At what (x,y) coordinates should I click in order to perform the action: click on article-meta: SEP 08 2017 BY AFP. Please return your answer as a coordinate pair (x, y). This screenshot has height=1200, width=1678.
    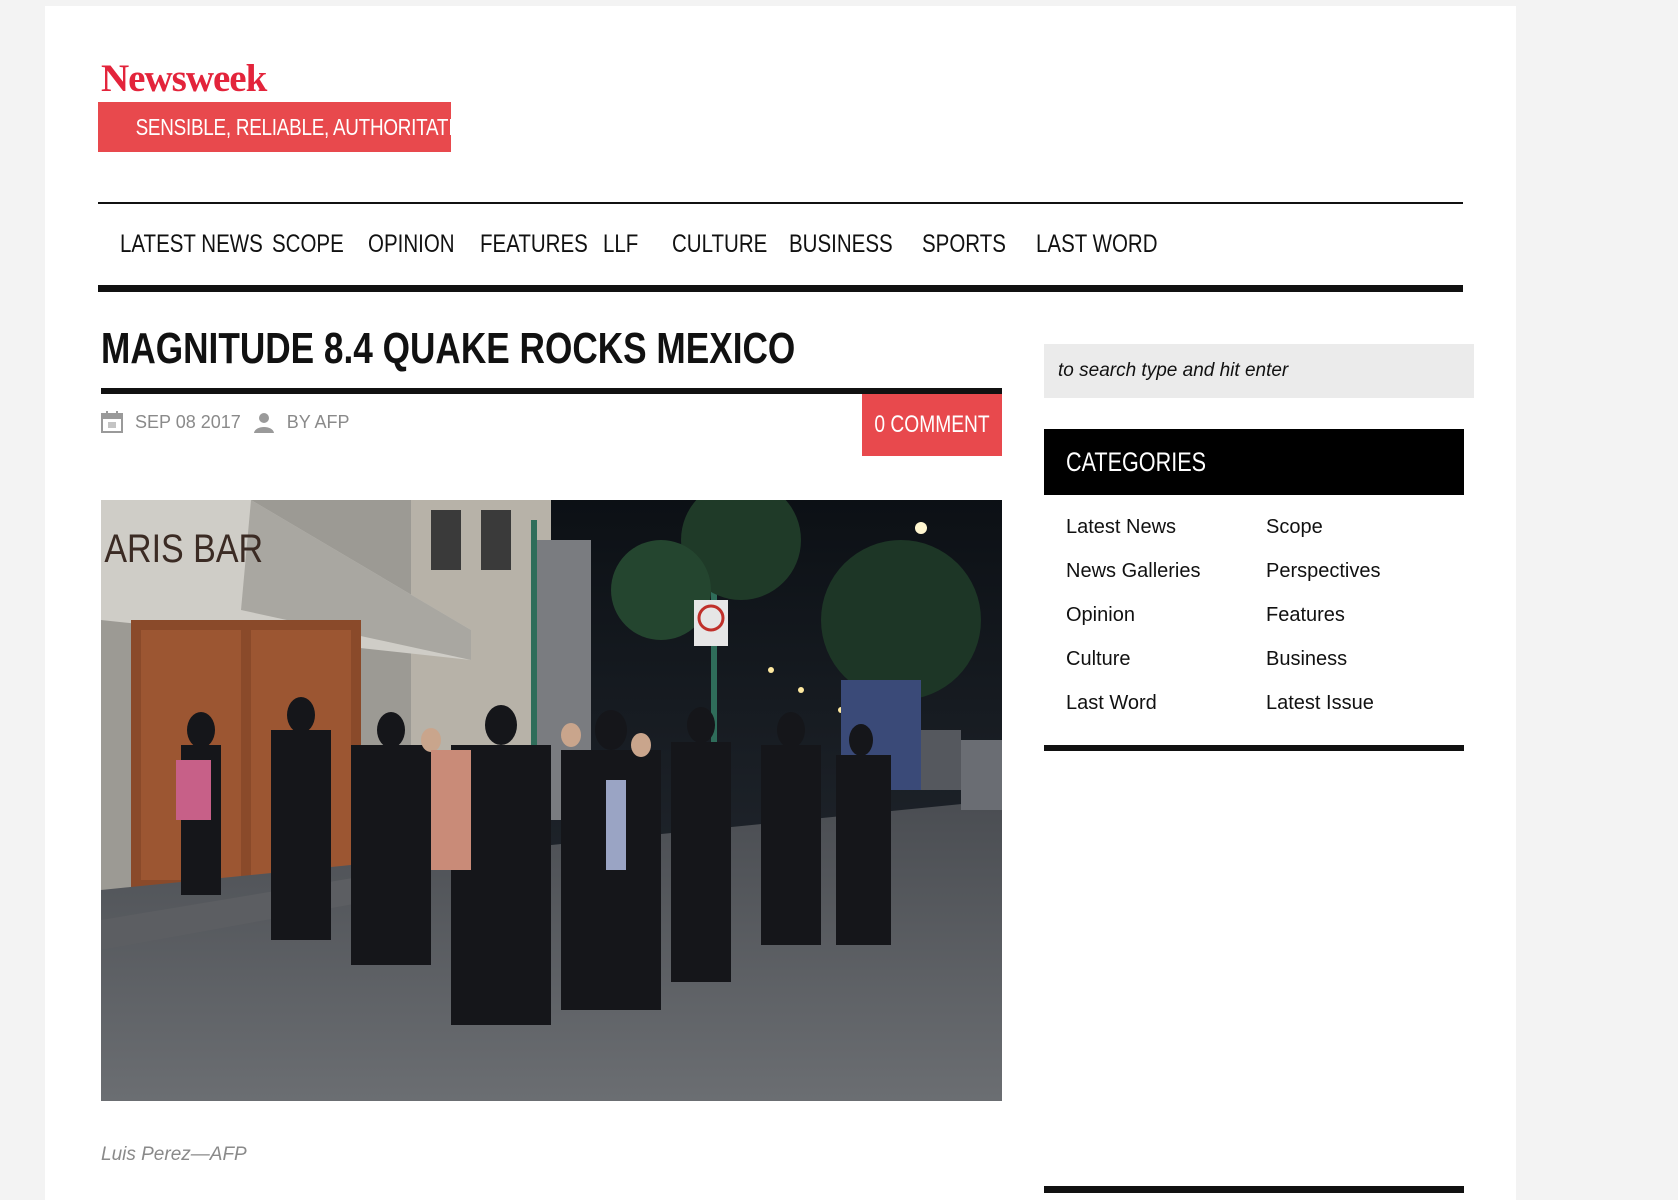
    Looking at the image, I should click on (231, 422).